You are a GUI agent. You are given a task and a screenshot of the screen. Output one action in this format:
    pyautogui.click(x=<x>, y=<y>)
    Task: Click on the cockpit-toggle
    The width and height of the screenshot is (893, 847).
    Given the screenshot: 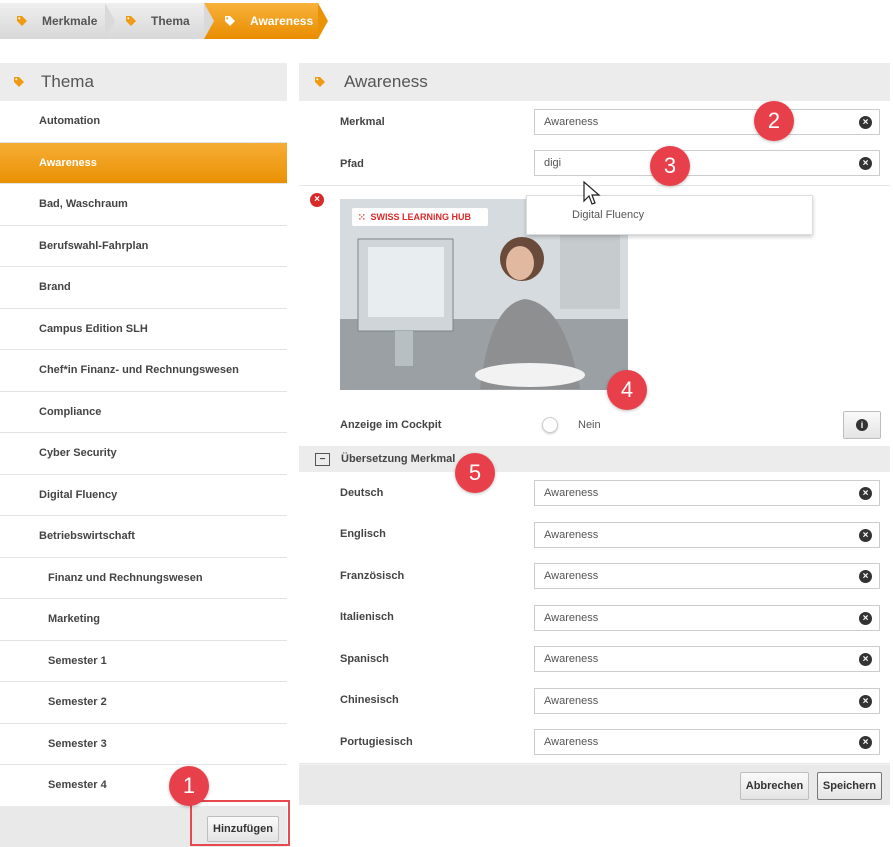 What is the action you would take?
    pyautogui.click(x=550, y=425)
    